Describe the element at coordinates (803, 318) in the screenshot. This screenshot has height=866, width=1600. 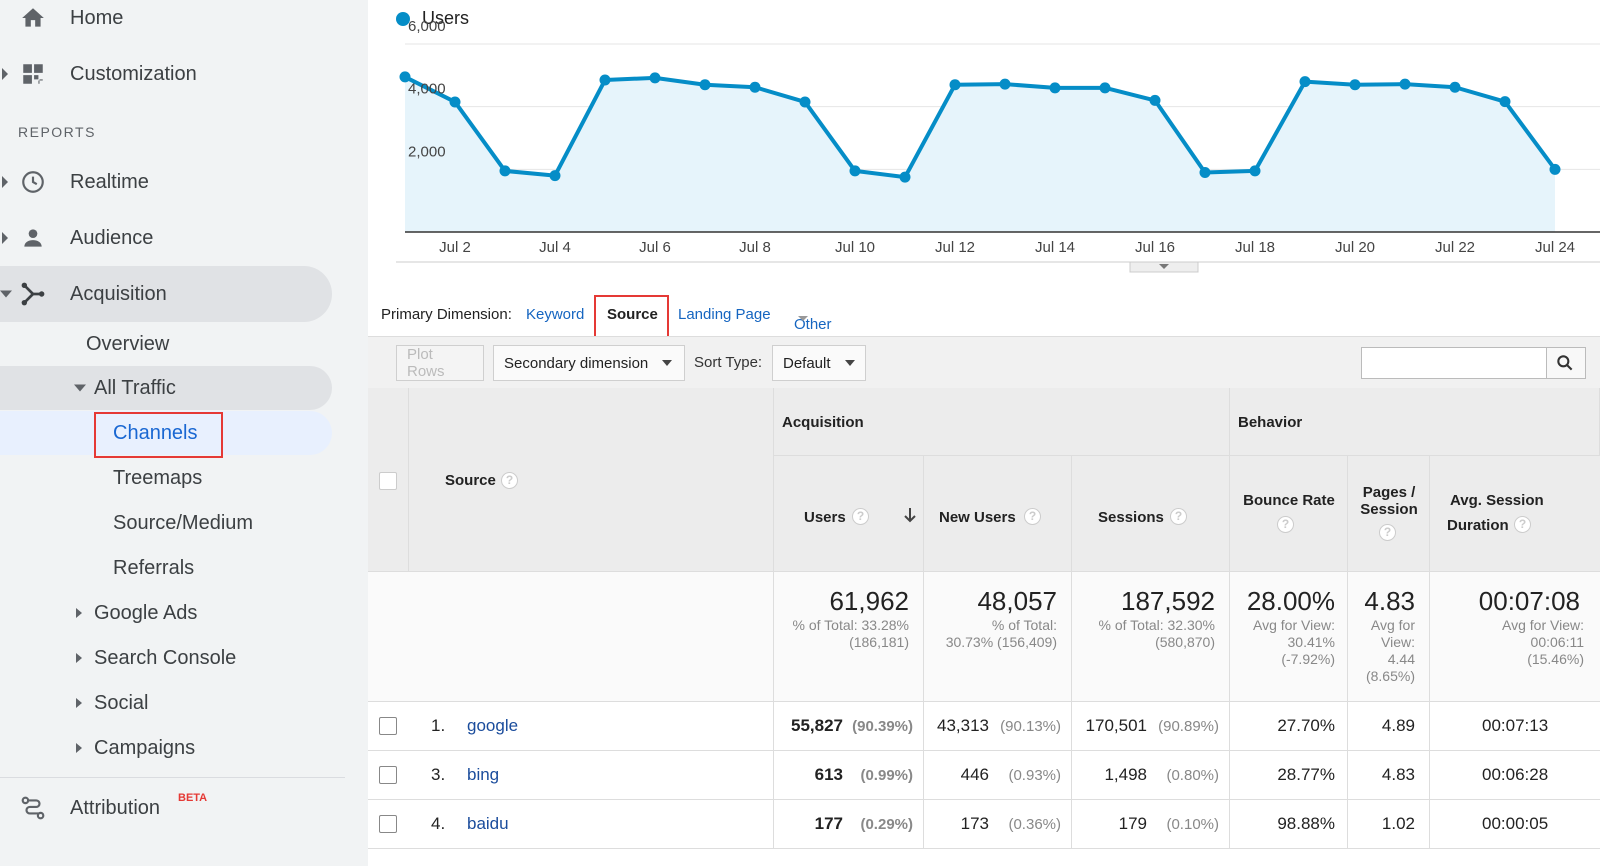
I see `chevron-down-icon` at that location.